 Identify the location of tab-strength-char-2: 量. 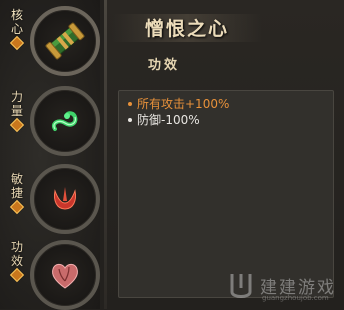
(16, 111).